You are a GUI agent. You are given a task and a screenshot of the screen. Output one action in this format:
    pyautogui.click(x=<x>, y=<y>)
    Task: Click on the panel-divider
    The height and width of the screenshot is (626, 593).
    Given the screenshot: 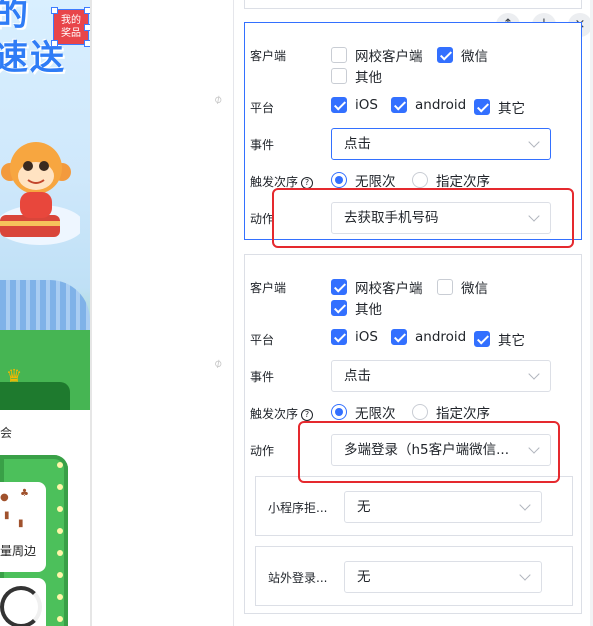 What is the action you would take?
    pyautogui.click(x=233, y=313)
    